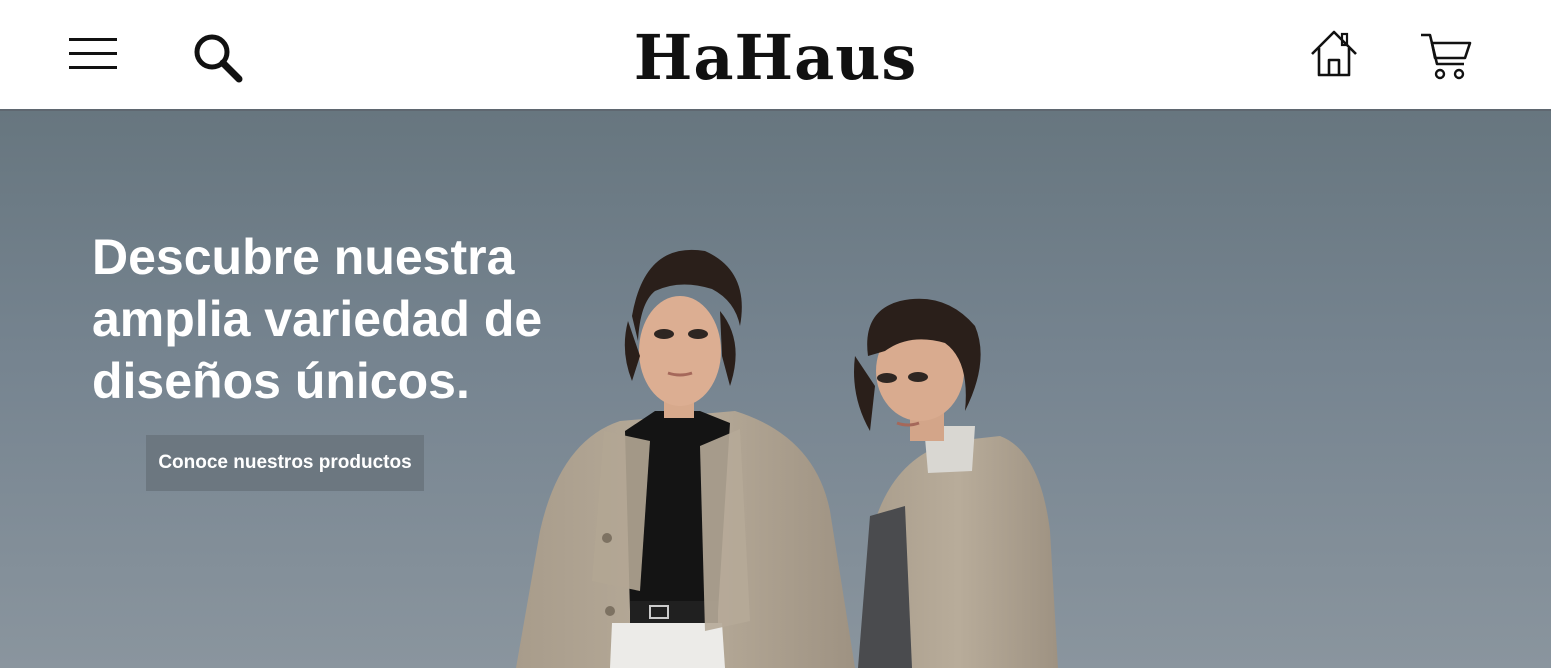 This screenshot has height=668, width=1551. Describe the element at coordinates (956, 483) in the screenshot. I see `model-right` at that location.